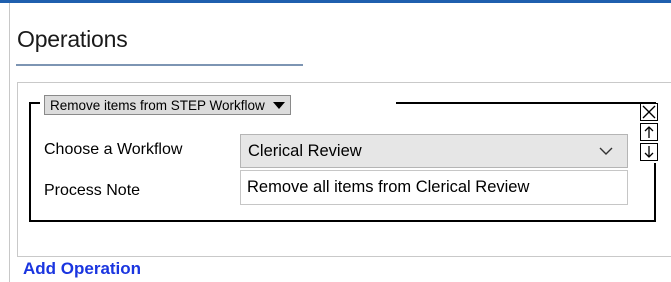 The width and height of the screenshot is (671, 282). Describe the element at coordinates (82, 269) in the screenshot. I see `add-operation-link: Add Operation` at that location.